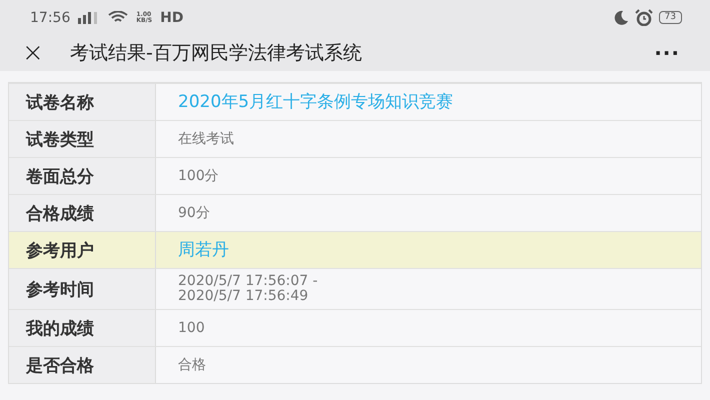  What do you see at coordinates (50, 18) in the screenshot?
I see `clock: 17:56` at bounding box center [50, 18].